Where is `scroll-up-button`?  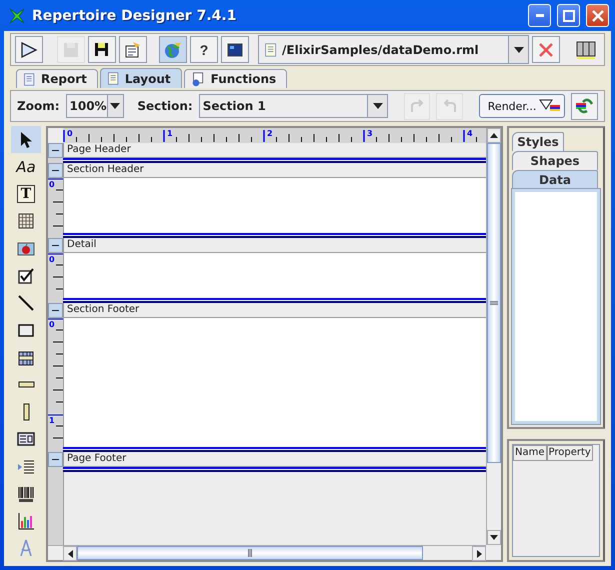
scroll-up-button is located at coordinates (494, 135).